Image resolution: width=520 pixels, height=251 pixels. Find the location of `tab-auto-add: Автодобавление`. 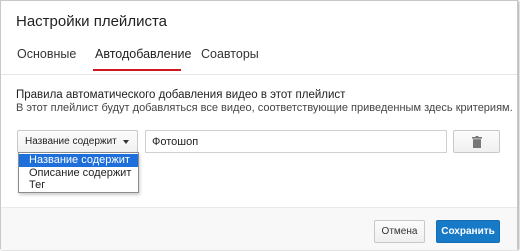

tab-auto-add: Автодобавление is located at coordinates (143, 57).